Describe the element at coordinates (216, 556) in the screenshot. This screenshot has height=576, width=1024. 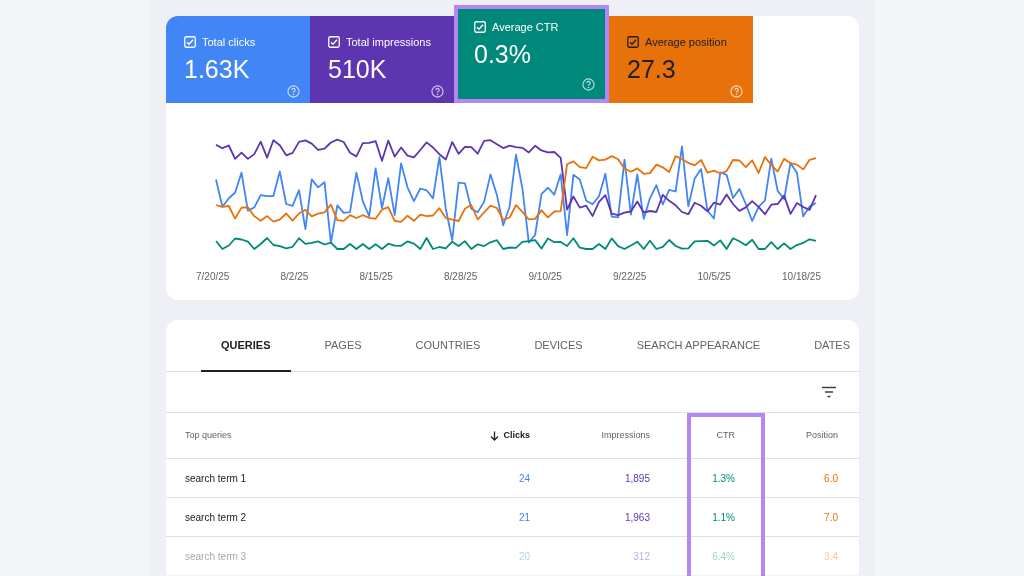
I see `table-cell-text: search term 3` at that location.